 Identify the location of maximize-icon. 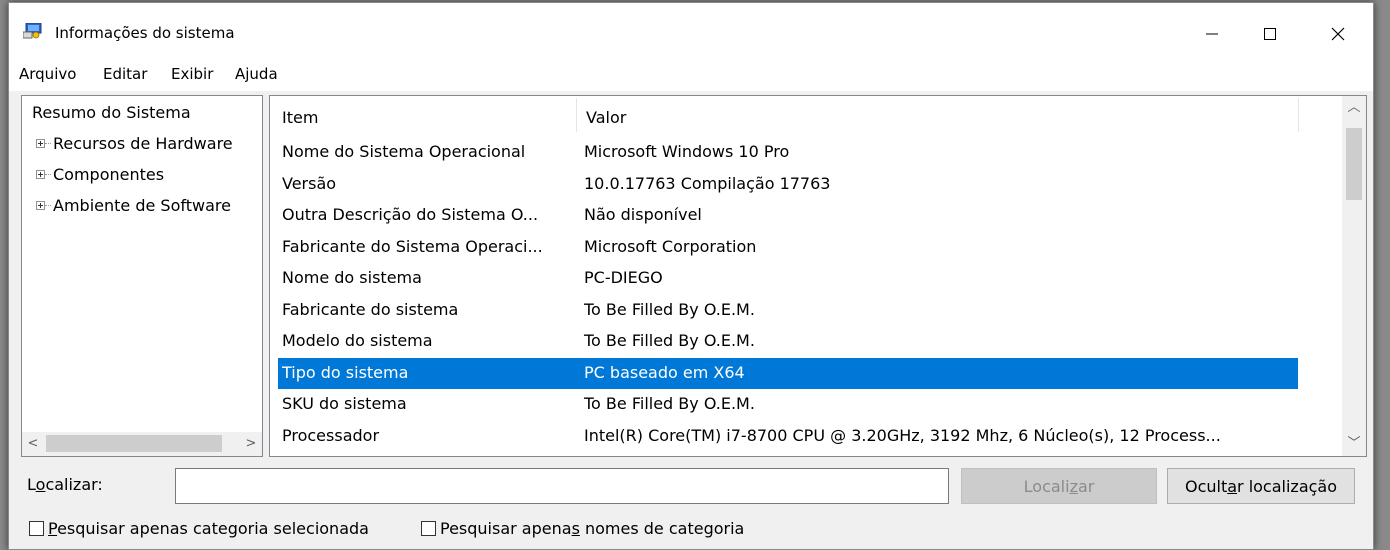
(1270, 34).